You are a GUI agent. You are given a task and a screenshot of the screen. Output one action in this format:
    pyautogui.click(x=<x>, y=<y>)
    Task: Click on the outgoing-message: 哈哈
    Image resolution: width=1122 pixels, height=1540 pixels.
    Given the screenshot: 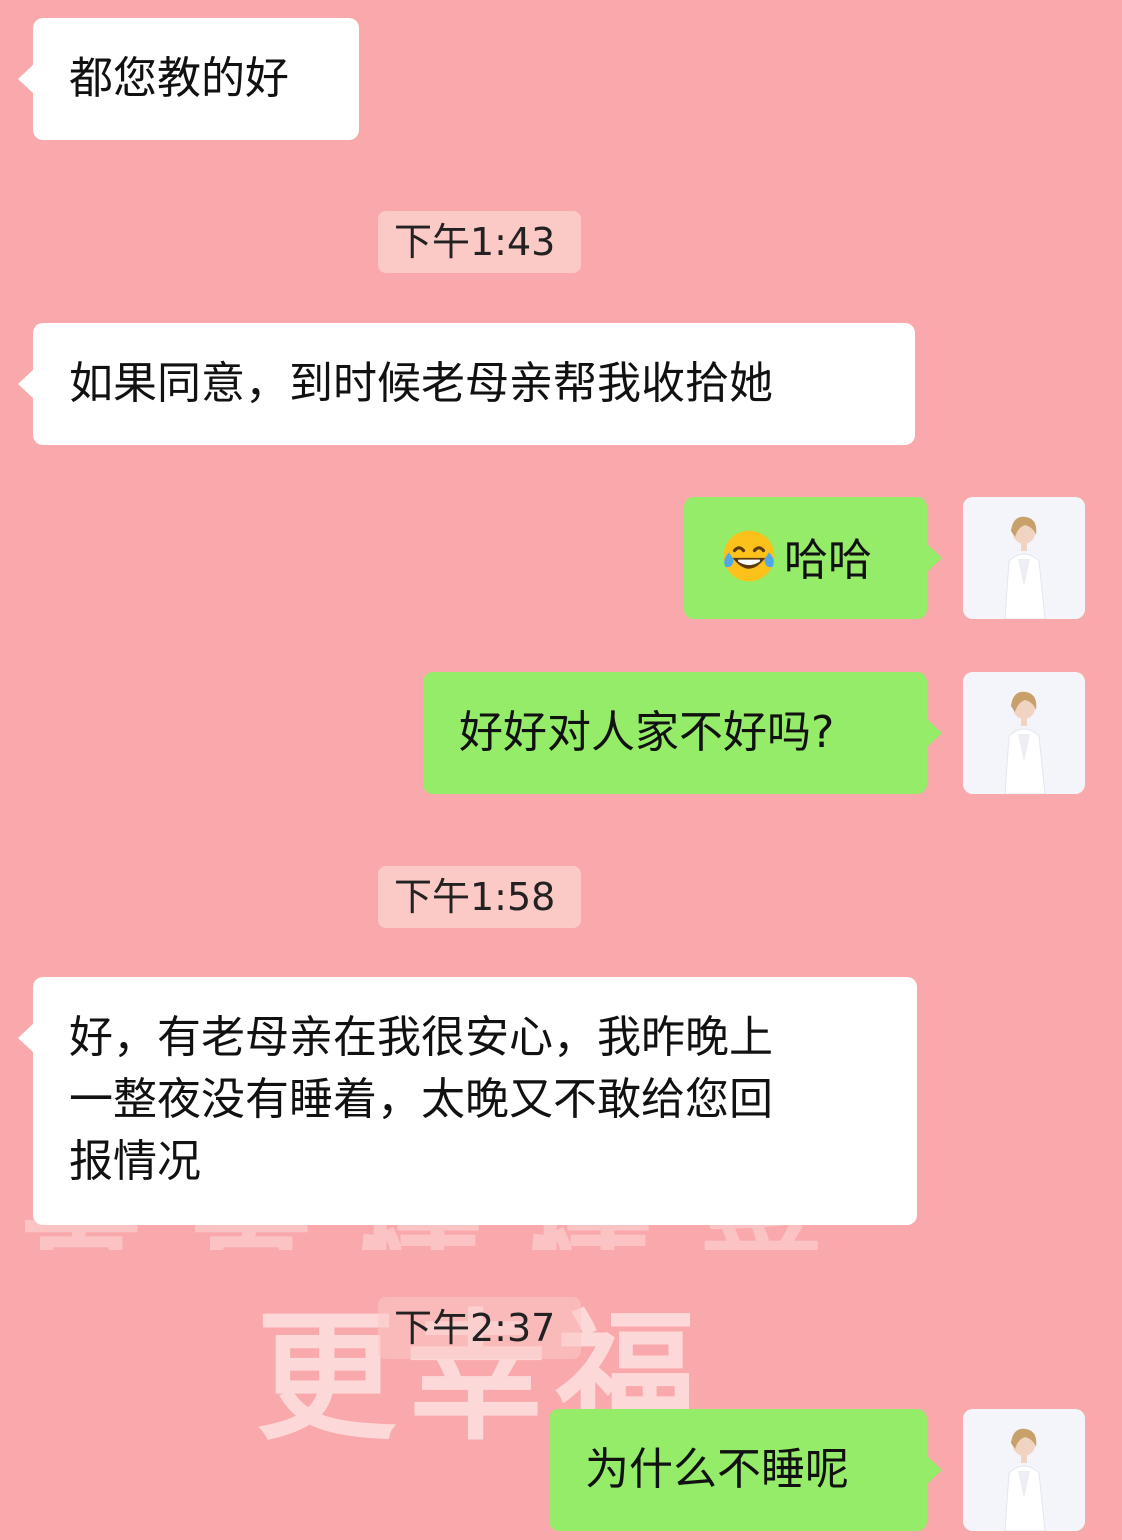 What is the action you would take?
    pyautogui.click(x=813, y=558)
    